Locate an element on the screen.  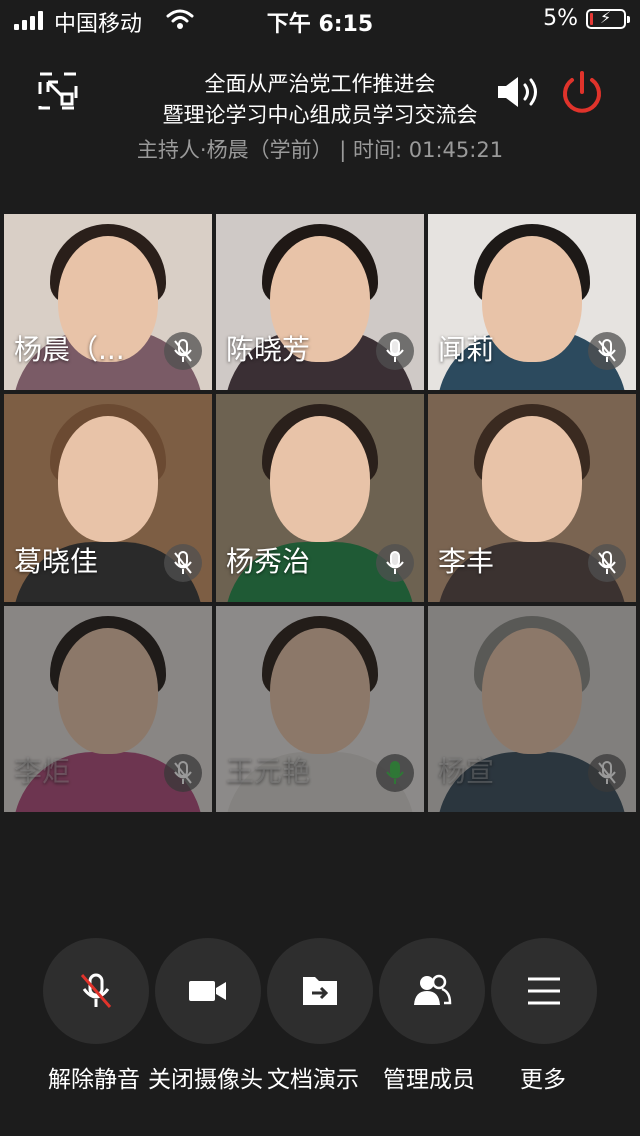
camera-off-button is located at coordinates (208, 991).